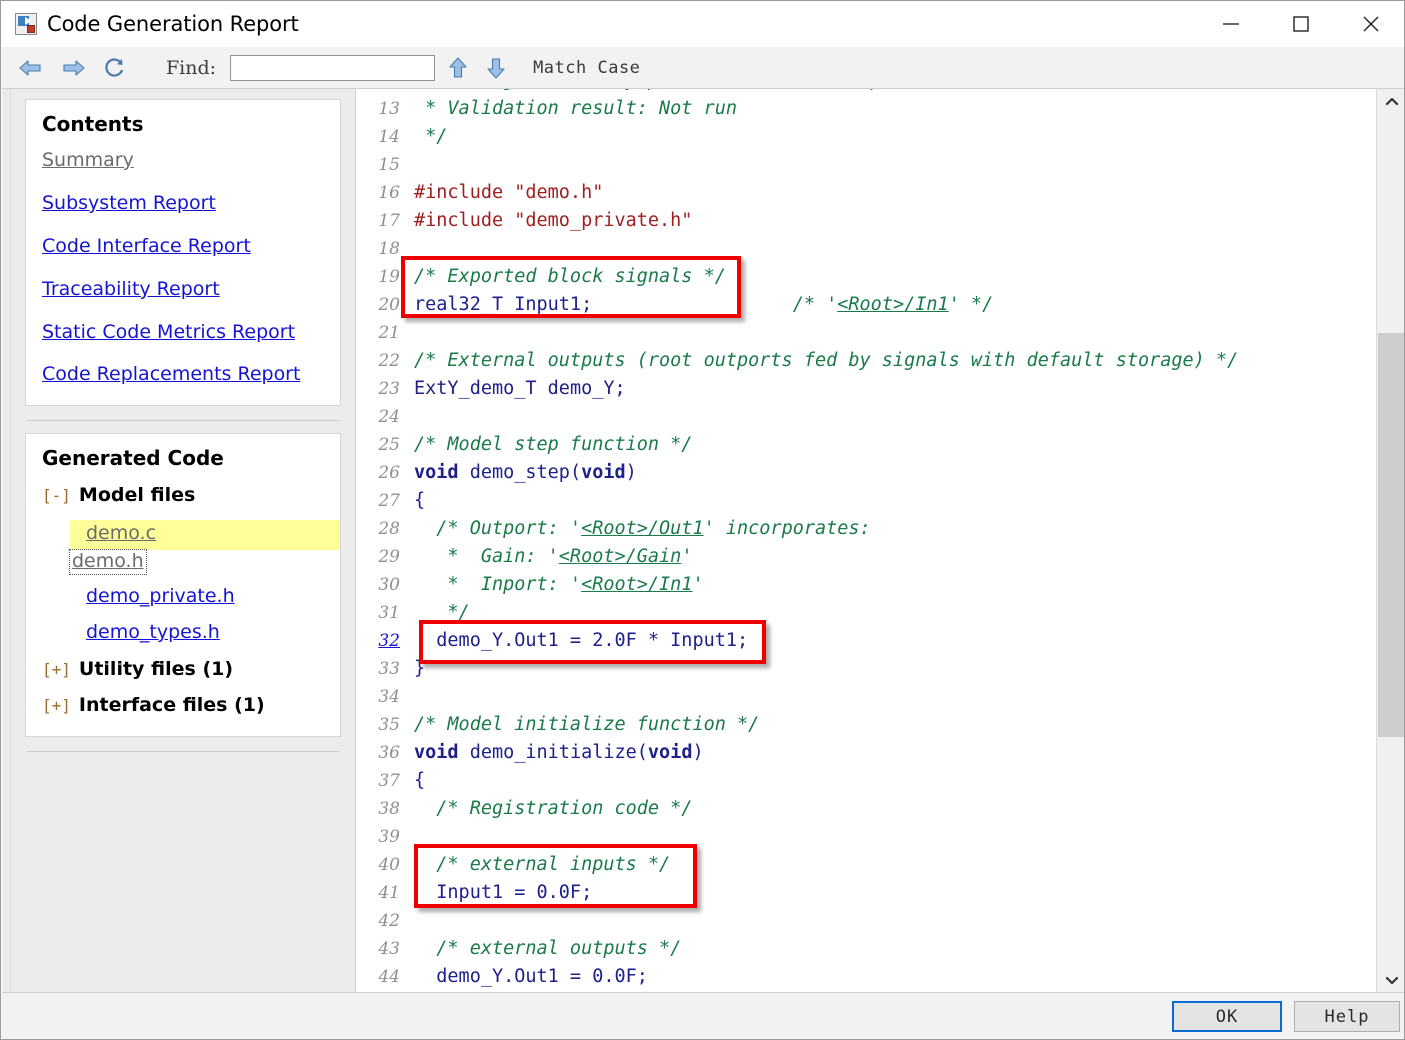 This screenshot has height=1040, width=1405. What do you see at coordinates (156, 668) in the screenshot?
I see `tree-group-label: Utility files (1)` at bounding box center [156, 668].